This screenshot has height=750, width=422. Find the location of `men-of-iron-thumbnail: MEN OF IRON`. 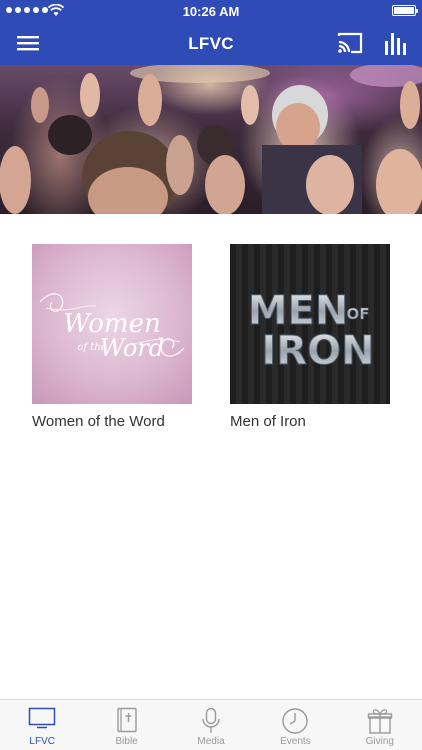

men-of-iron-thumbnail: MEN OF IRON is located at coordinates (310, 324).